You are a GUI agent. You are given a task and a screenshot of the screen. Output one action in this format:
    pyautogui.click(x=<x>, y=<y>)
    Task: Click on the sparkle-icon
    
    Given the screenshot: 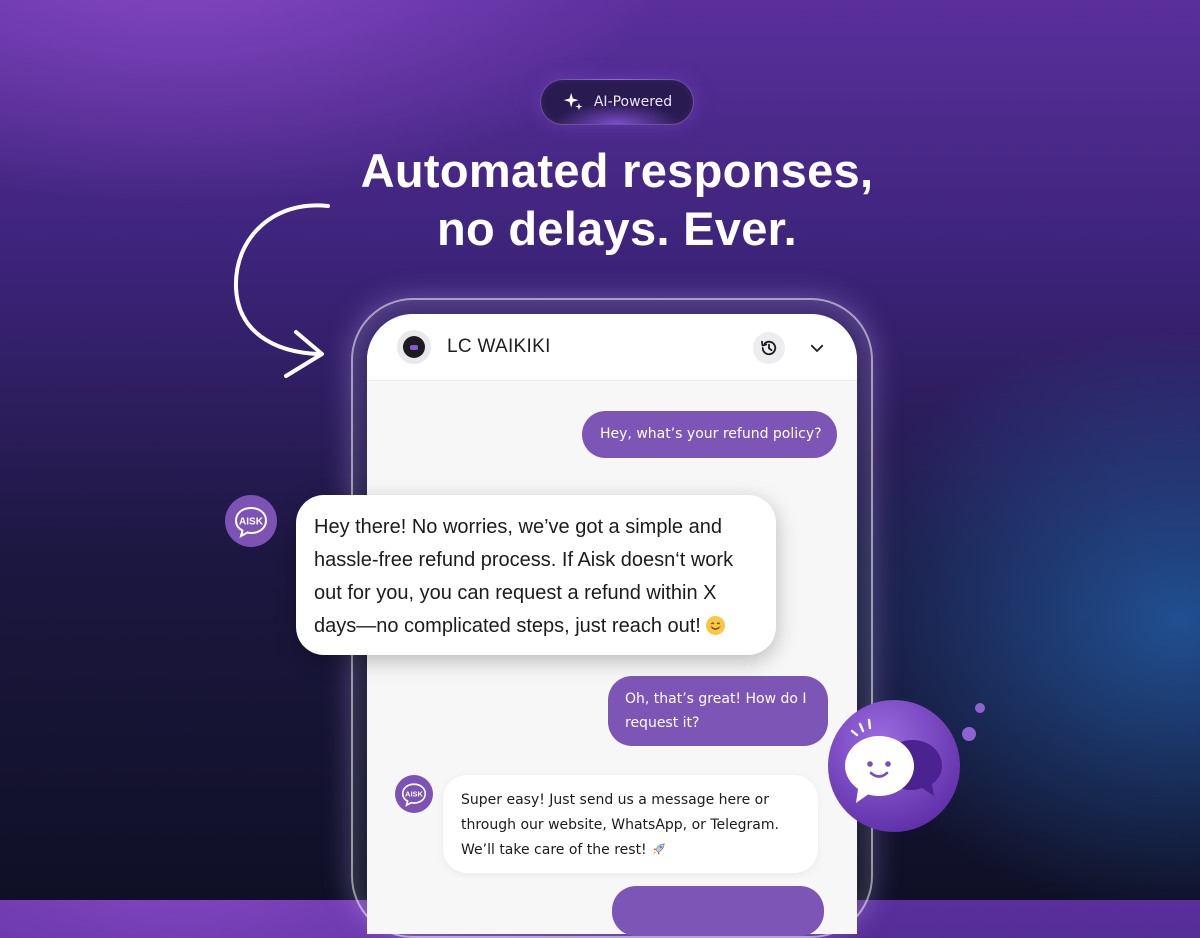 What is the action you would take?
    pyautogui.click(x=573, y=101)
    